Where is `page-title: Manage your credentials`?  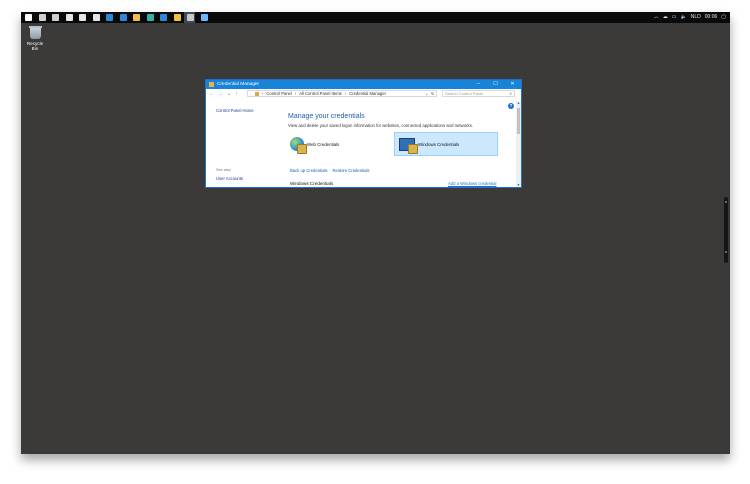
page-title: Manage your credentials is located at coordinates (326, 116).